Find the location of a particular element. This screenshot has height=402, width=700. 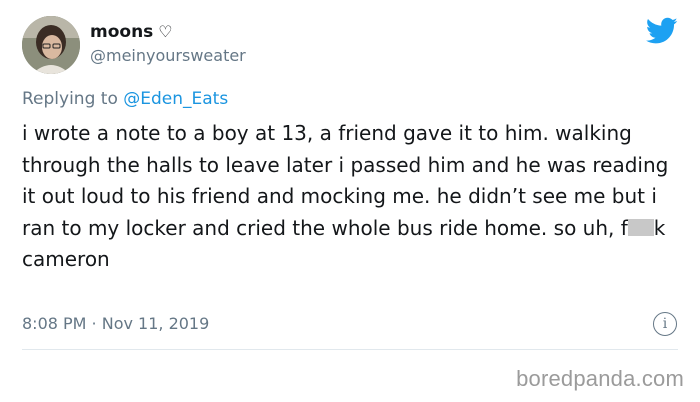

censor-bar is located at coordinates (640, 227).